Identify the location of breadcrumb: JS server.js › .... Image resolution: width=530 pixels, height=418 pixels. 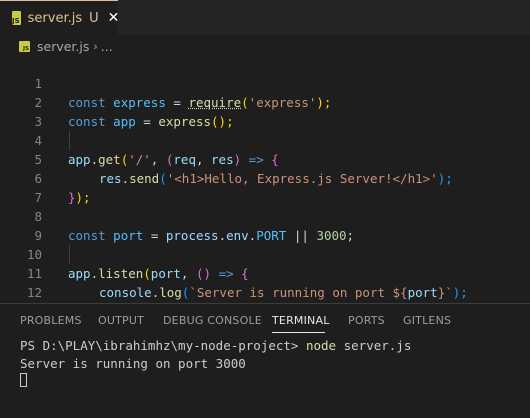
(265, 46).